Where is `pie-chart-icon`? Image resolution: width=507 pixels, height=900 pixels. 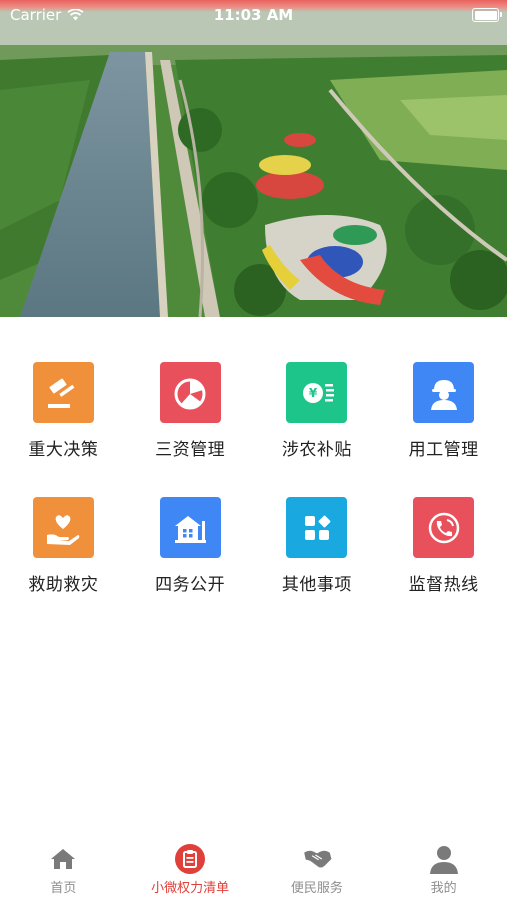
pie-chart-icon is located at coordinates (190, 392).